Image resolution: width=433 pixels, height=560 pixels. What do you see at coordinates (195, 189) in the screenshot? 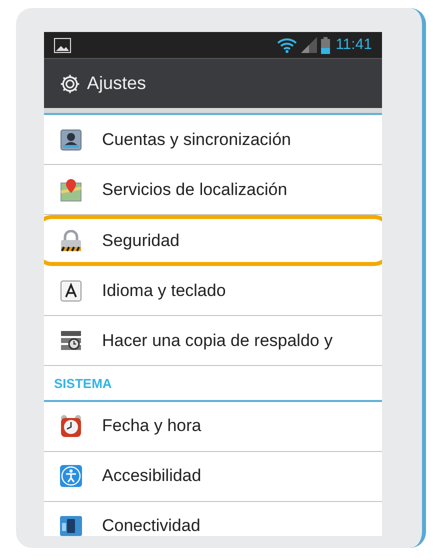
I see `item-label: Servicios de localización` at bounding box center [195, 189].